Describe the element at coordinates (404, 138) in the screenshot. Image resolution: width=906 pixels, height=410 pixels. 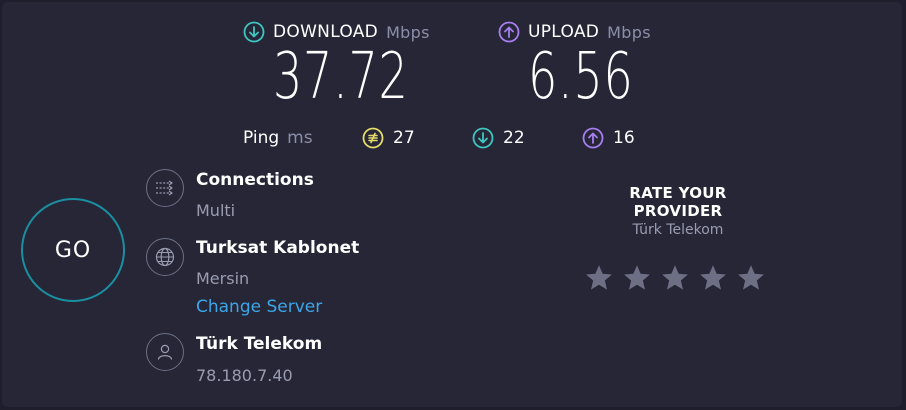
I see `ping-idle-value: 27` at that location.